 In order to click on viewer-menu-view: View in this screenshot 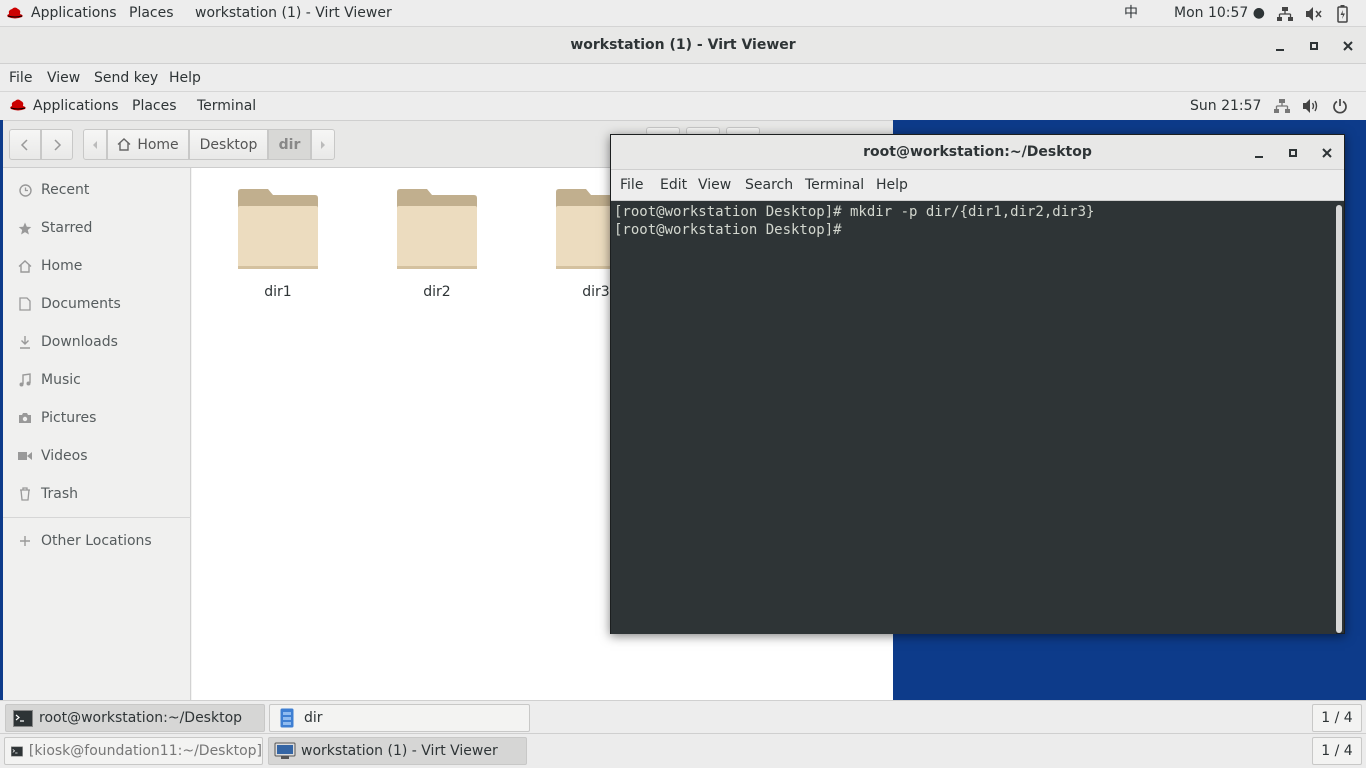, I will do `click(63, 78)`.